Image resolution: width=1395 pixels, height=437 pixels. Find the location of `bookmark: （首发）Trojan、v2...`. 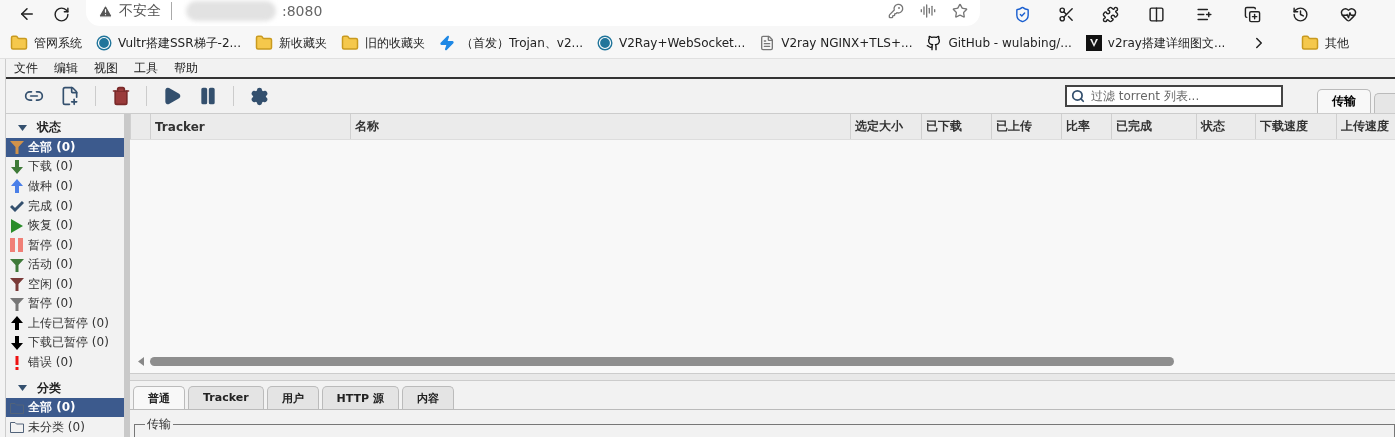

bookmark: （首发）Trojan、v2... is located at coordinates (510, 43).